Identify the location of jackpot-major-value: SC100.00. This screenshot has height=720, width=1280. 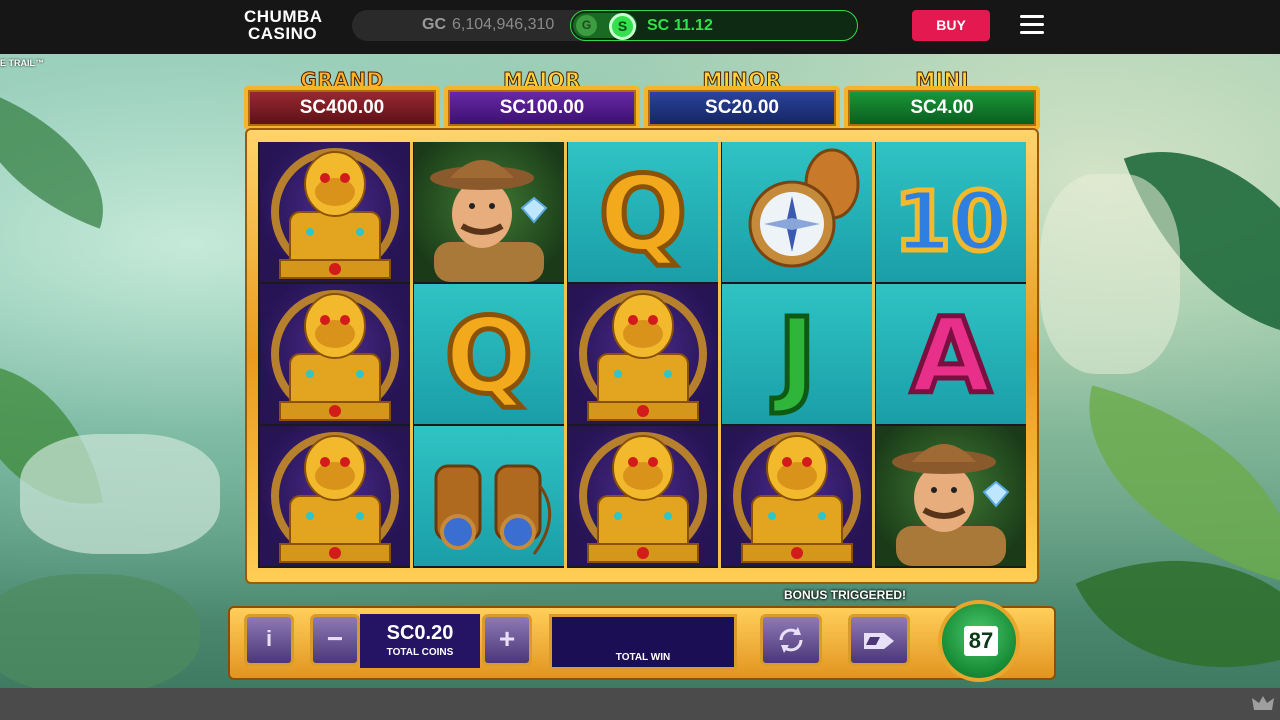
(542, 108).